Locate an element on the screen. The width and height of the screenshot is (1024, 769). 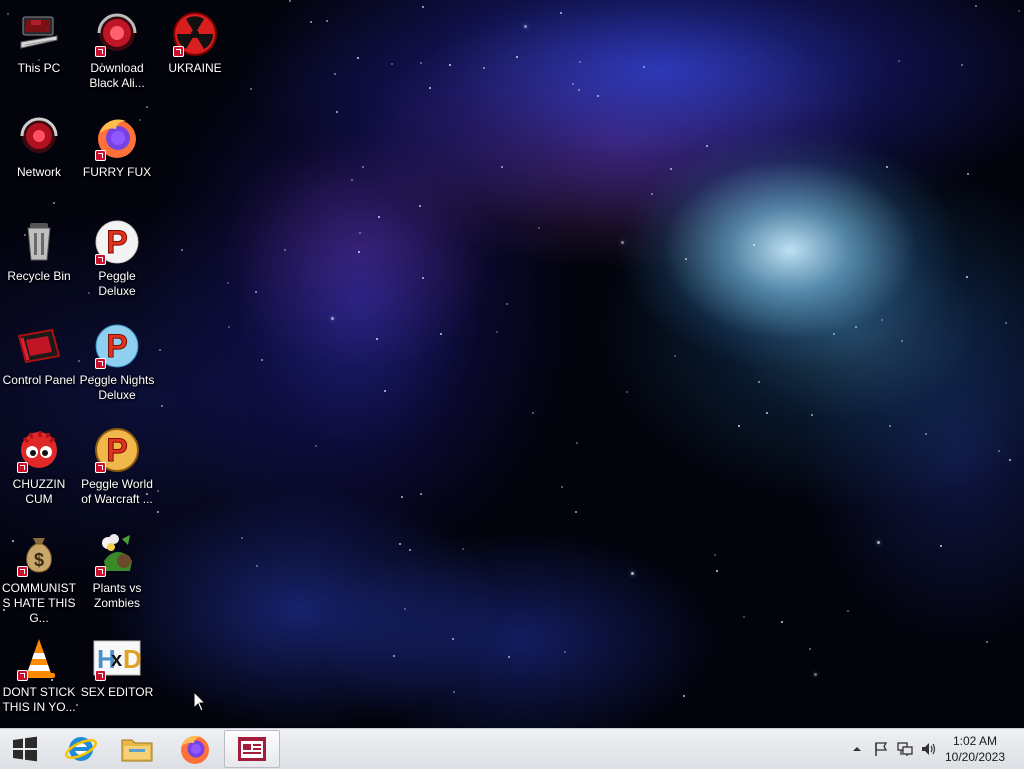
desktop-icon-control-panel: Control Panel is located at coordinates (39, 355).